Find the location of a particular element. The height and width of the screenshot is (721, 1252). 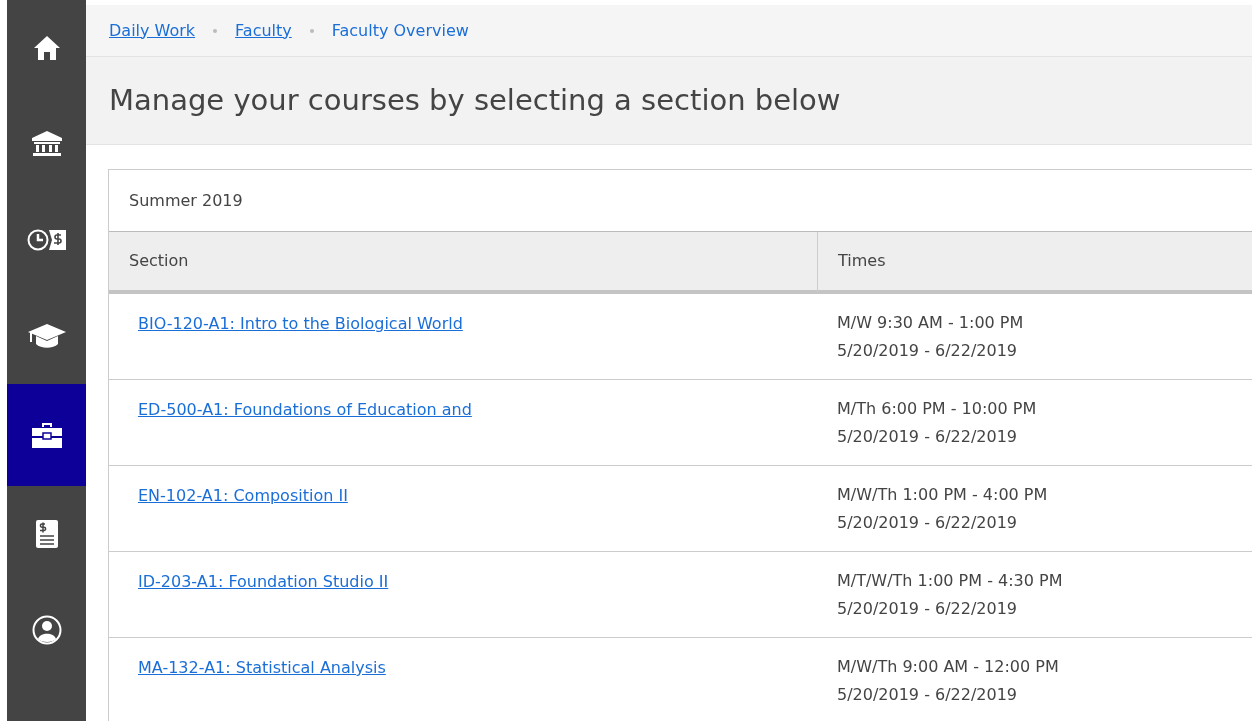

table-cell-text: M/W/Th 9:00 AM - 12:00 PM is located at coordinates (948, 667).